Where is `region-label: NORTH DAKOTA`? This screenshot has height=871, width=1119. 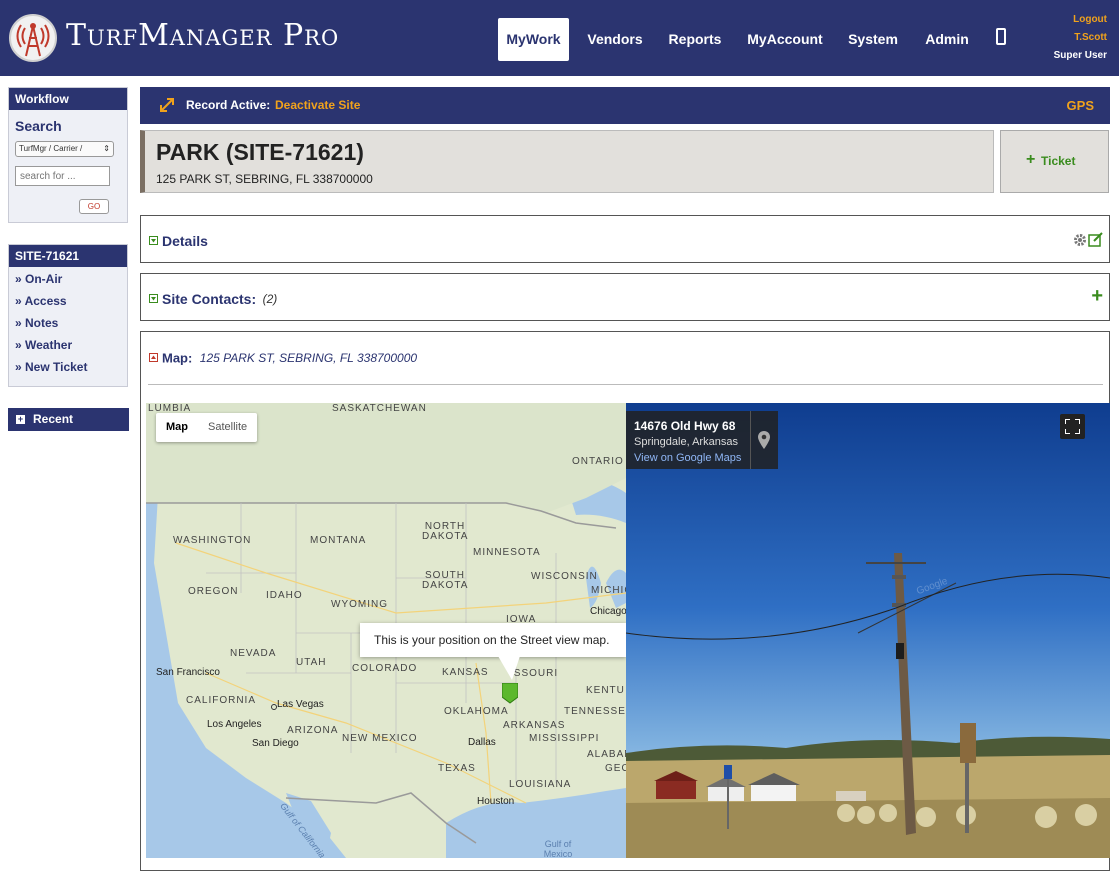 region-label: NORTH DAKOTA is located at coordinates (445, 531).